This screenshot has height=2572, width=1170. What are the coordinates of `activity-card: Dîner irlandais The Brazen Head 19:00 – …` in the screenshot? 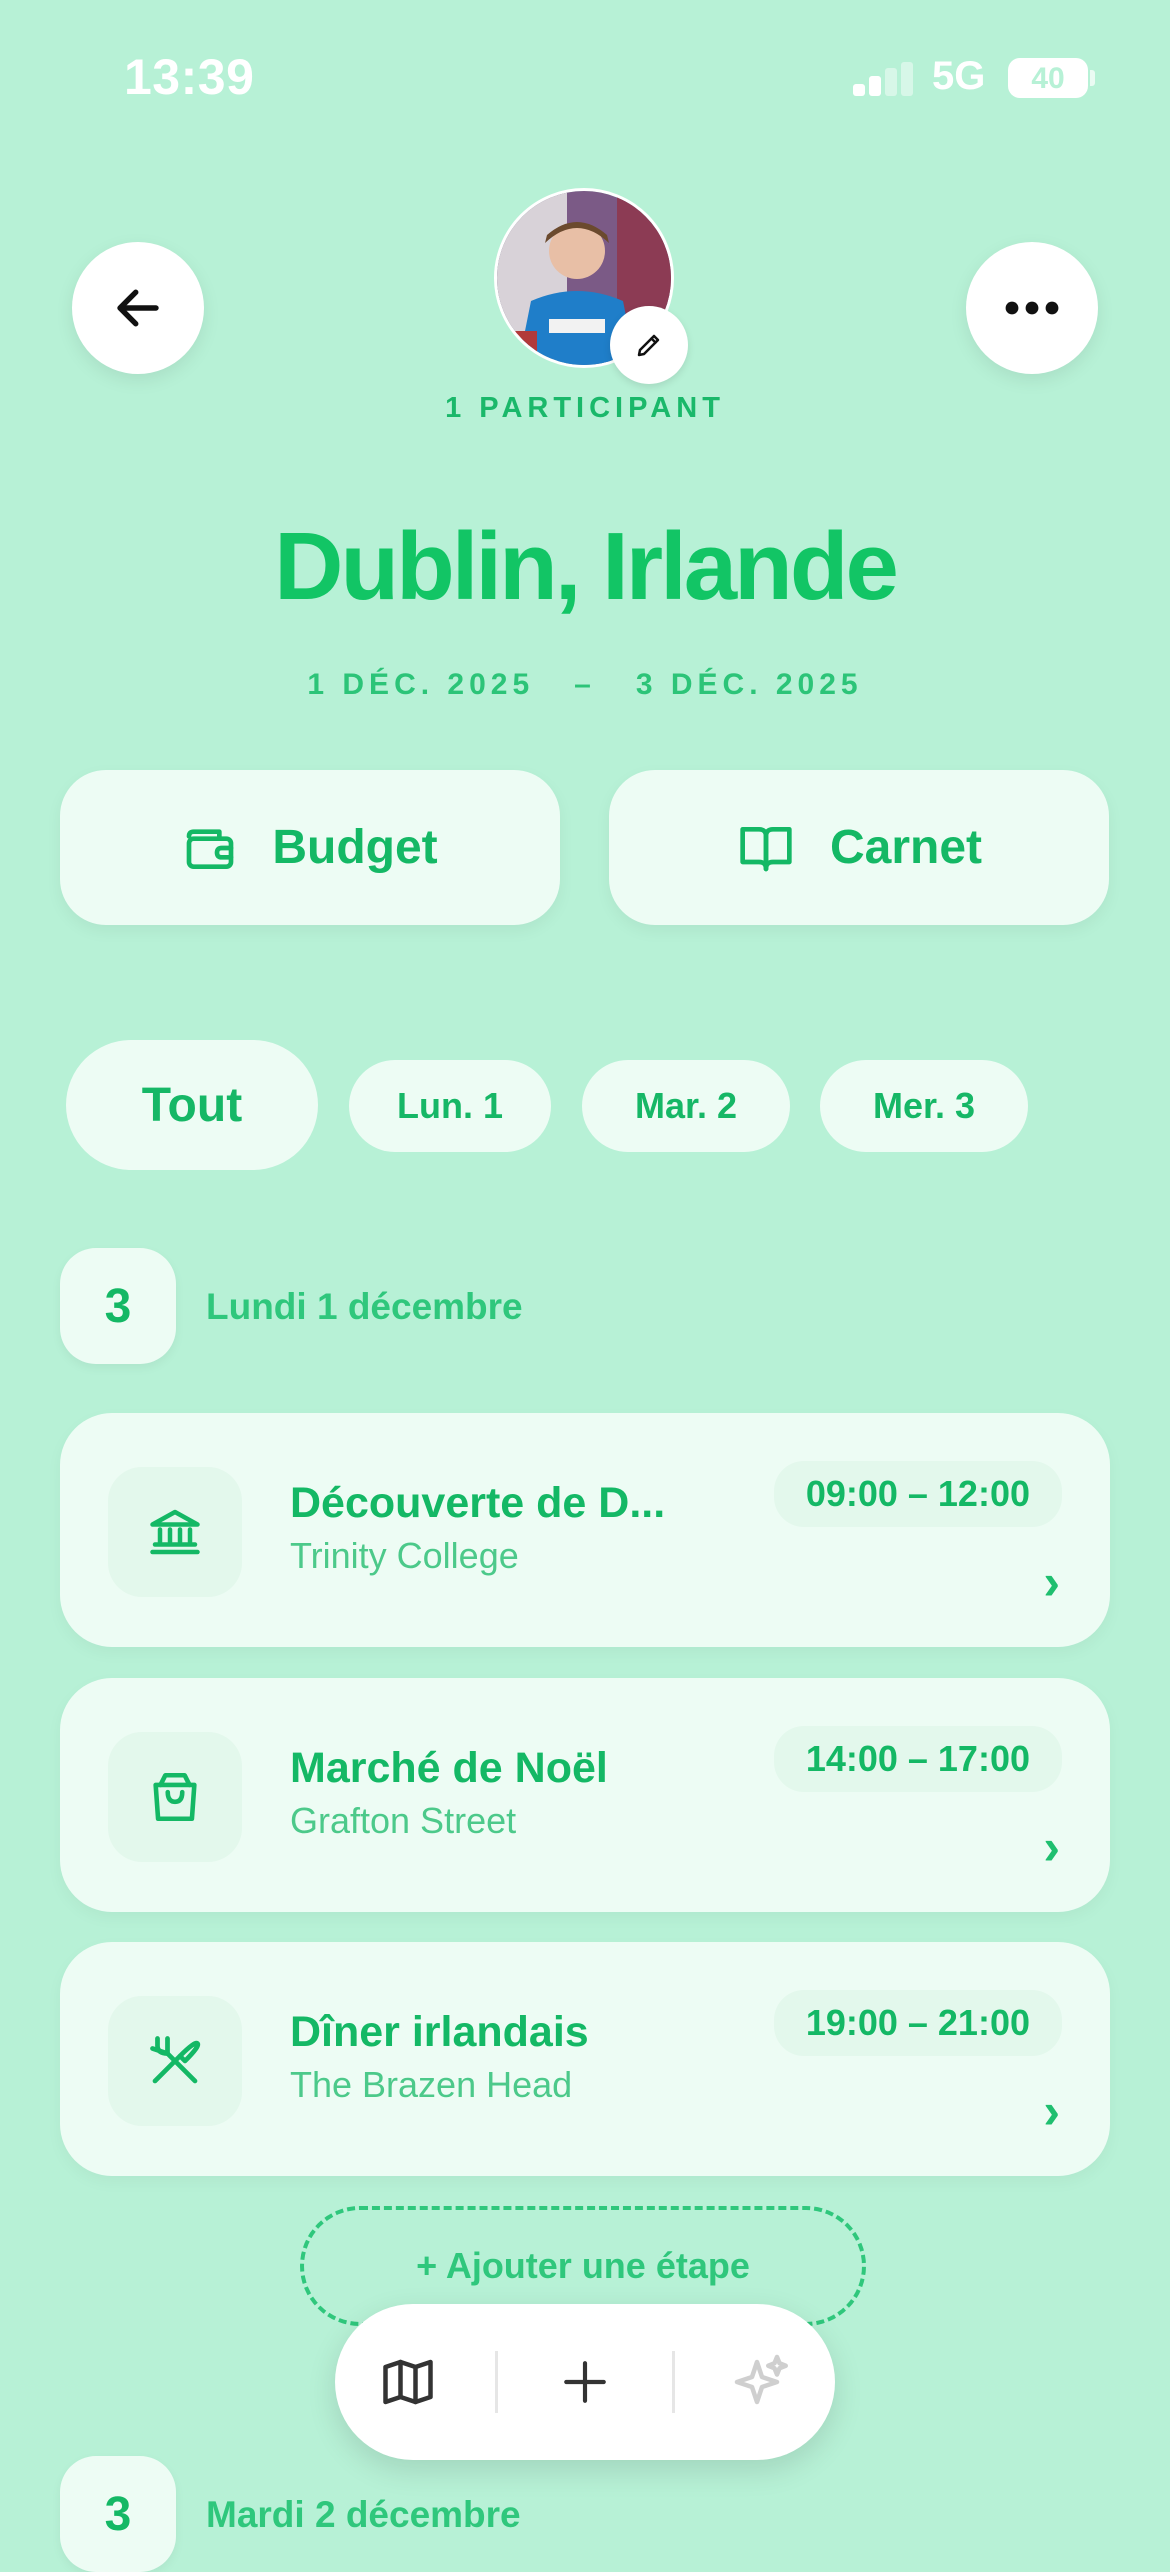 It's located at (585, 2059).